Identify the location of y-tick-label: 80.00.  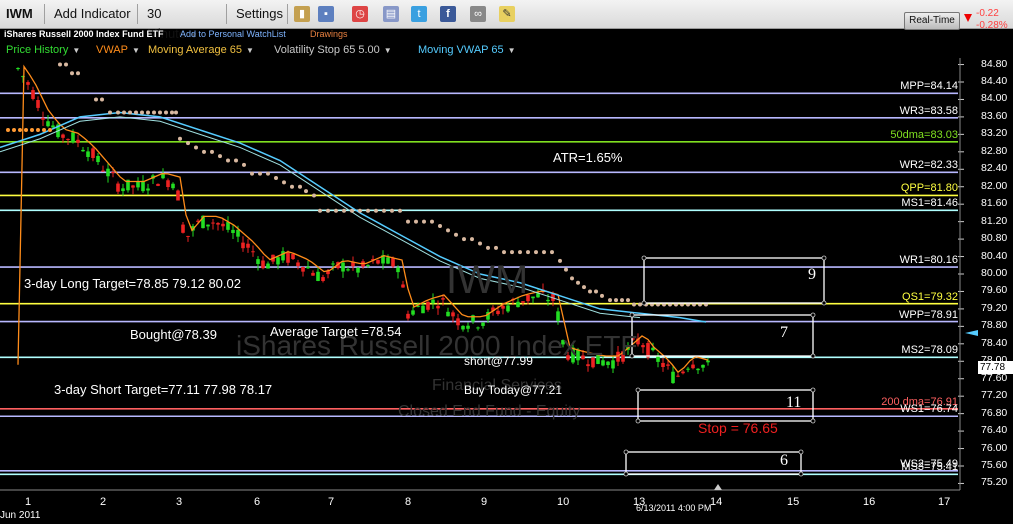
(994, 273).